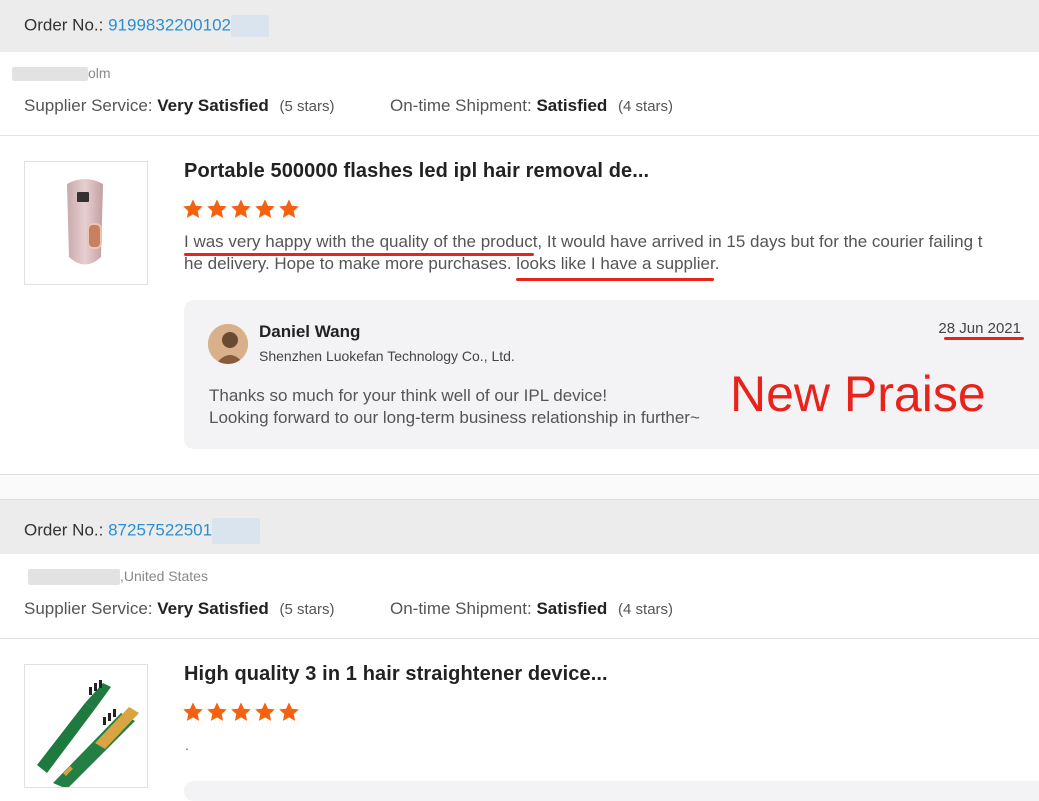  I want to click on ipl-device-image, so click(85, 222).